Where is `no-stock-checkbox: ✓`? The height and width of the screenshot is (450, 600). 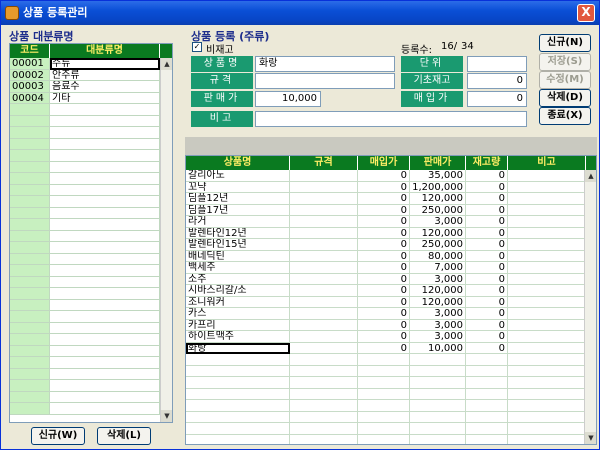
no-stock-checkbox: ✓ is located at coordinates (197, 47).